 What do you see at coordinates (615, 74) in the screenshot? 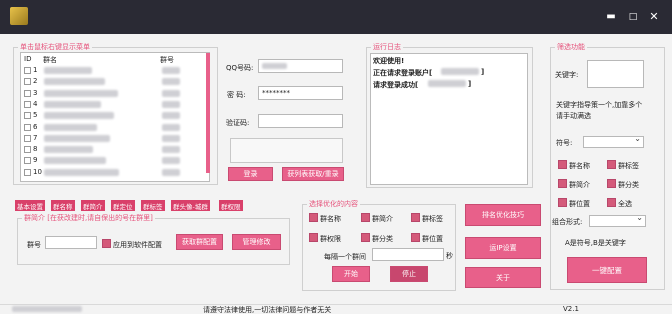
I see `keyword-input` at bounding box center [615, 74].